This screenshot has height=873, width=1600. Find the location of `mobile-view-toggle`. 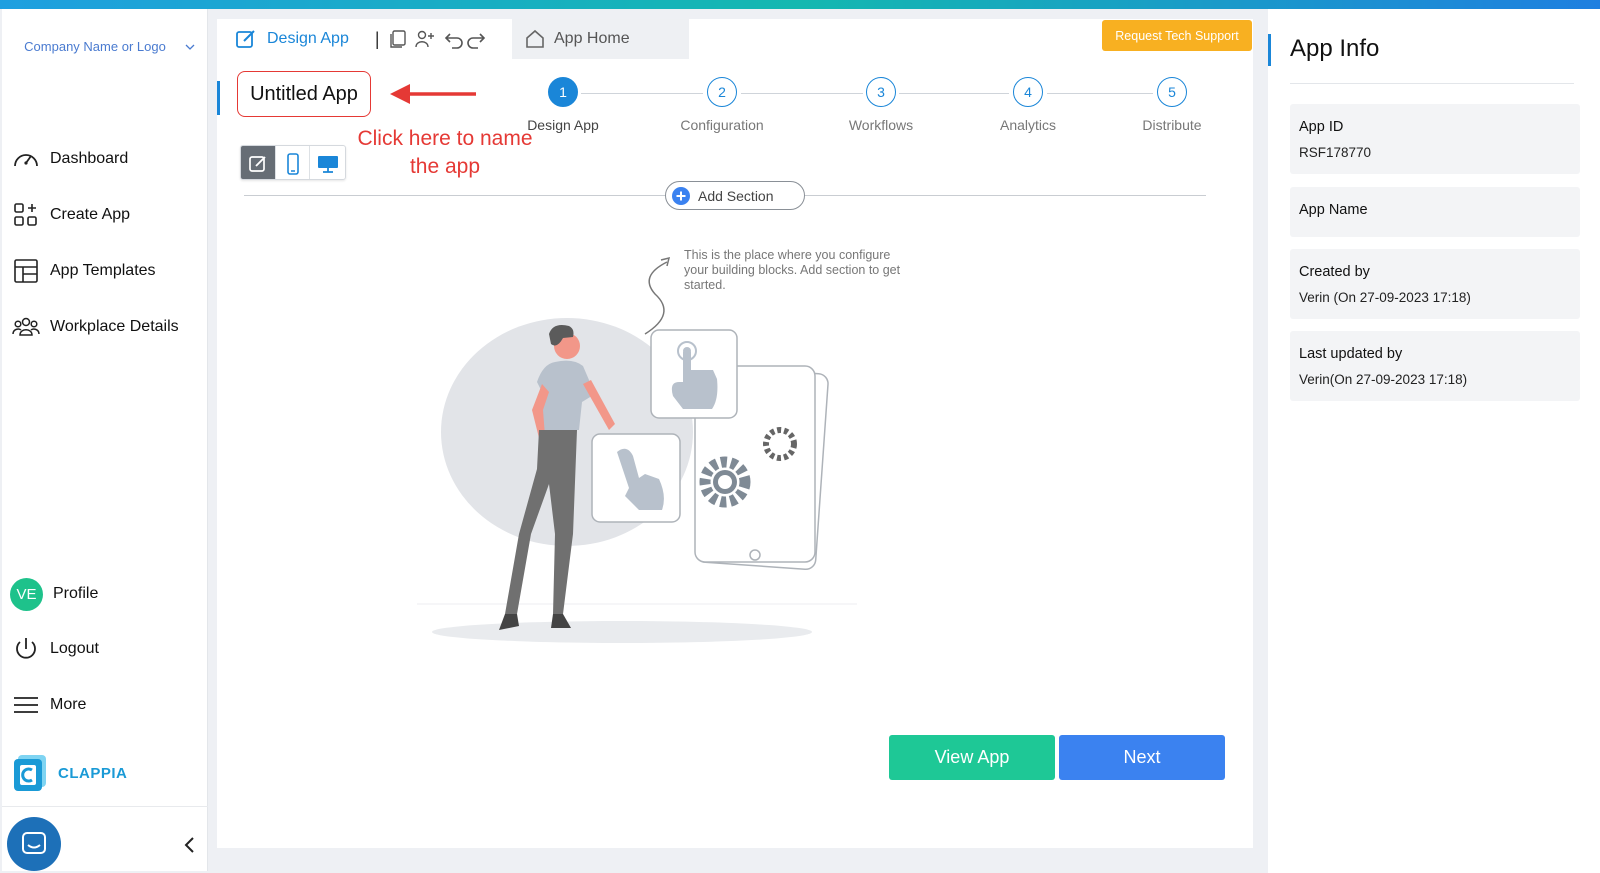

mobile-view-toggle is located at coordinates (293, 162).